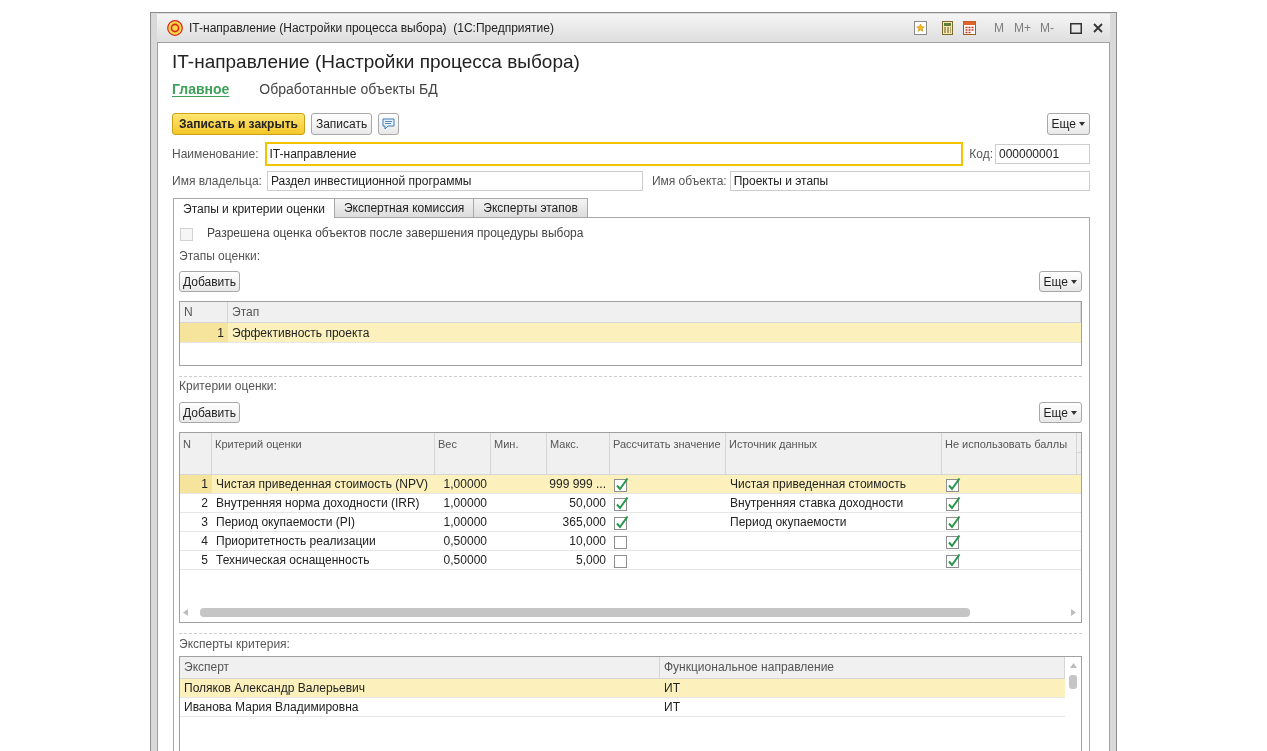 This screenshot has height=751, width=1267. Describe the element at coordinates (296, 541) in the screenshot. I see `table-cell-text: Приоритетность реализации` at that location.